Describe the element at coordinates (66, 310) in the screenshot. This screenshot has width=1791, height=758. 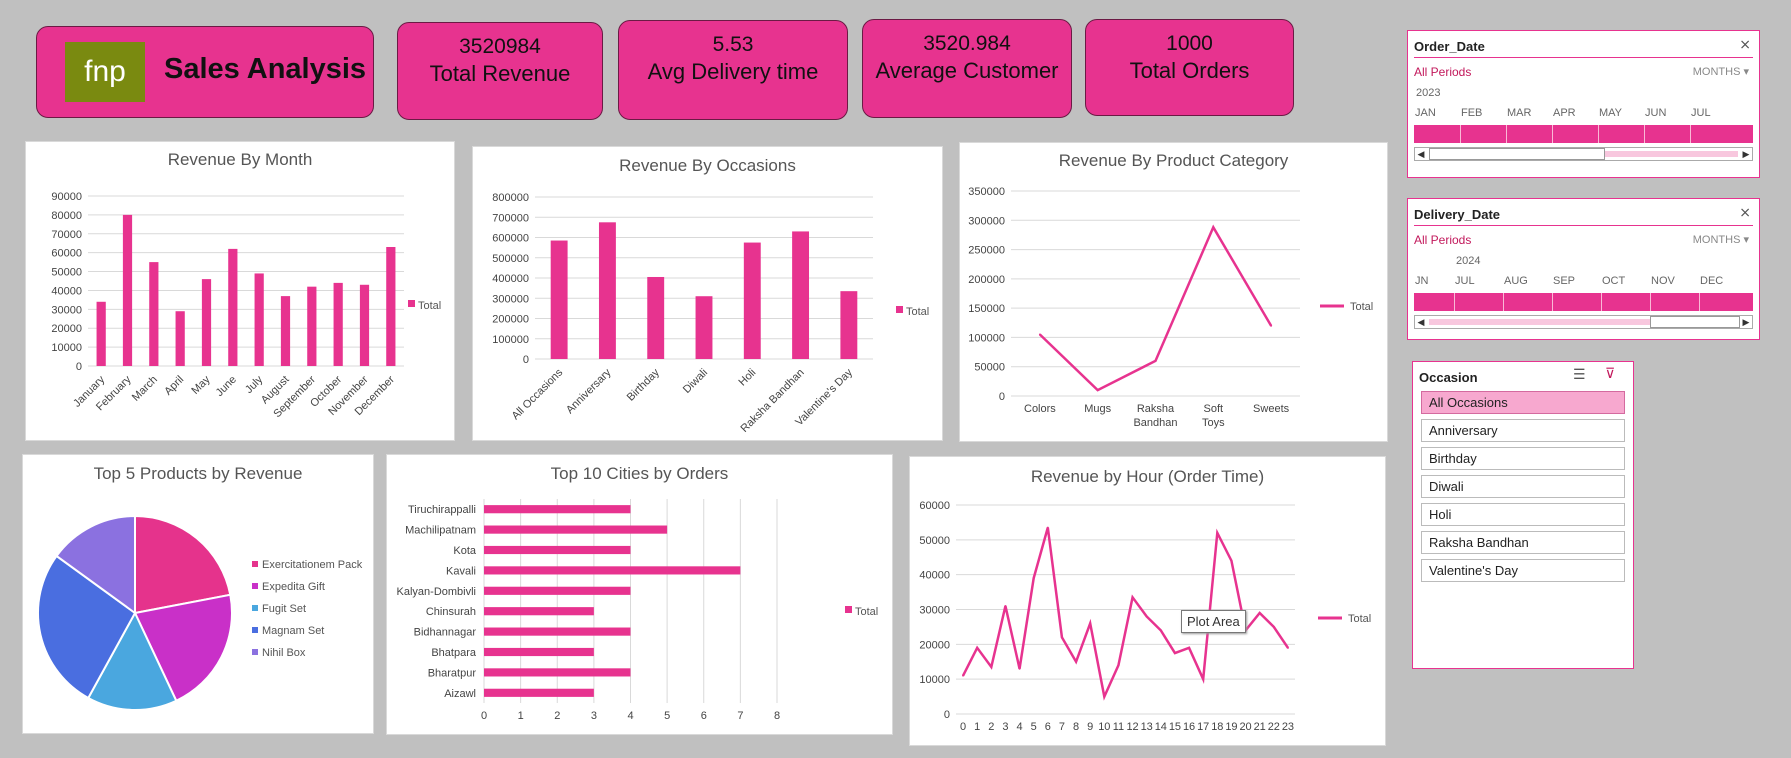
I see `y-tick-label: 30000` at that location.